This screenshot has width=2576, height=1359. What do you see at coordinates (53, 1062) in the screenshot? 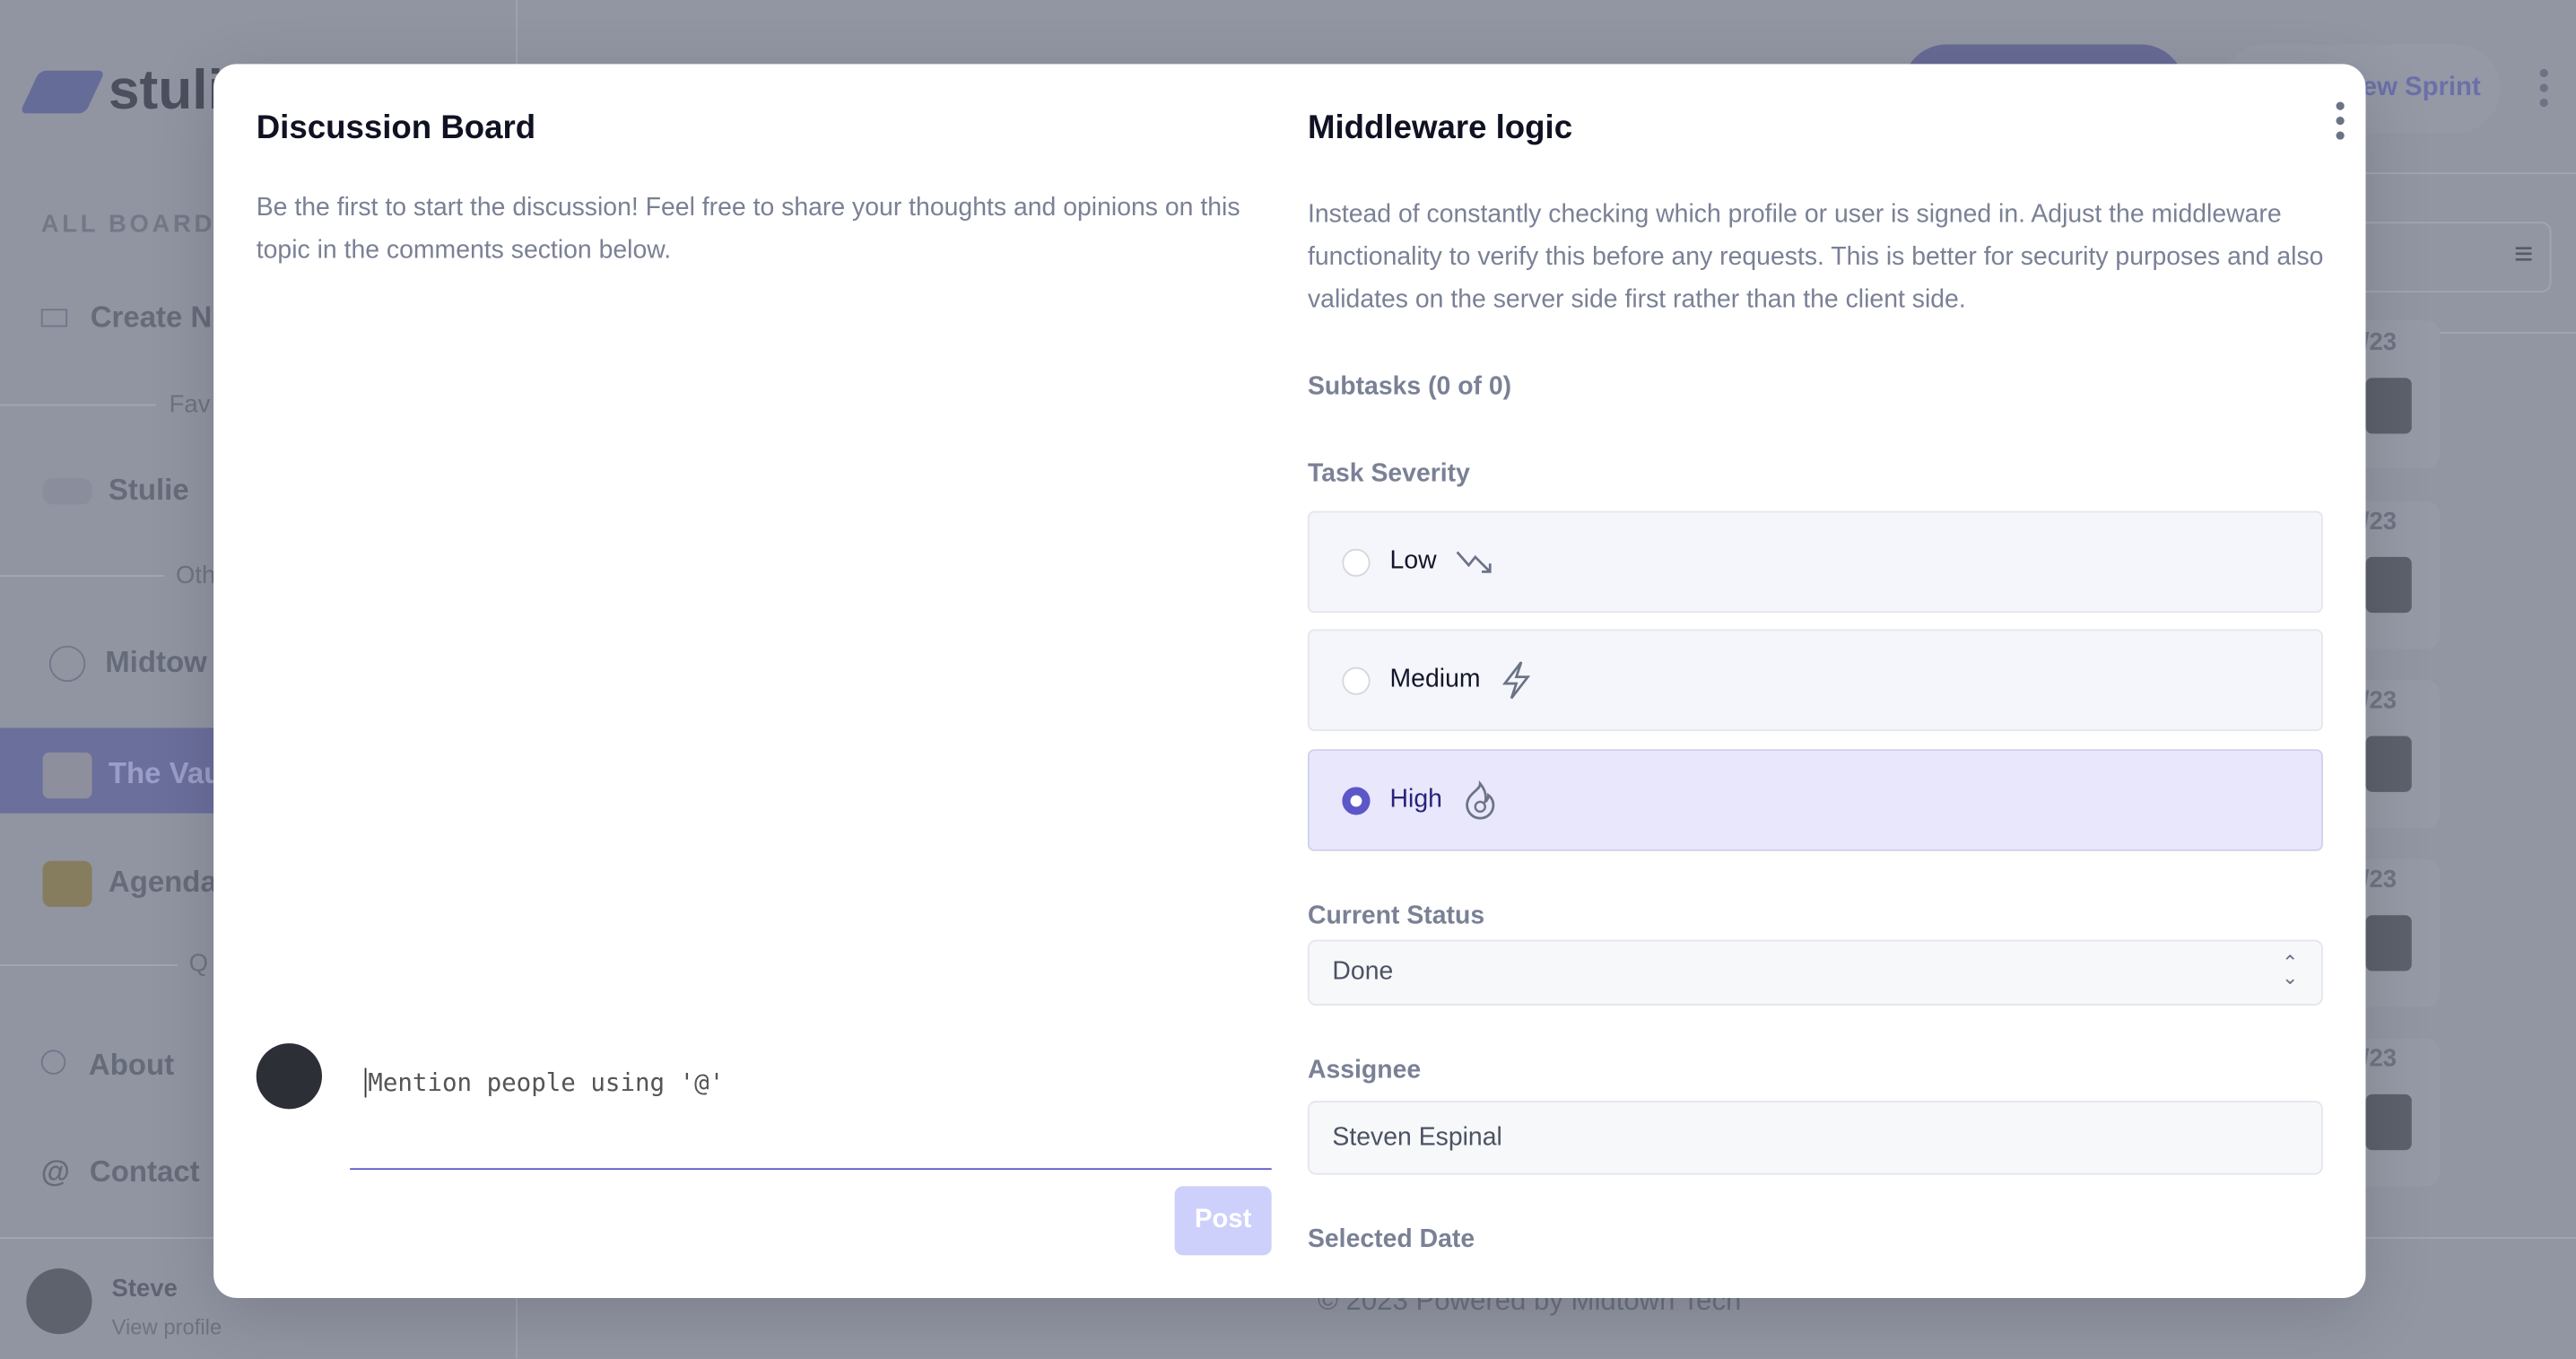
I see `help-icon` at bounding box center [53, 1062].